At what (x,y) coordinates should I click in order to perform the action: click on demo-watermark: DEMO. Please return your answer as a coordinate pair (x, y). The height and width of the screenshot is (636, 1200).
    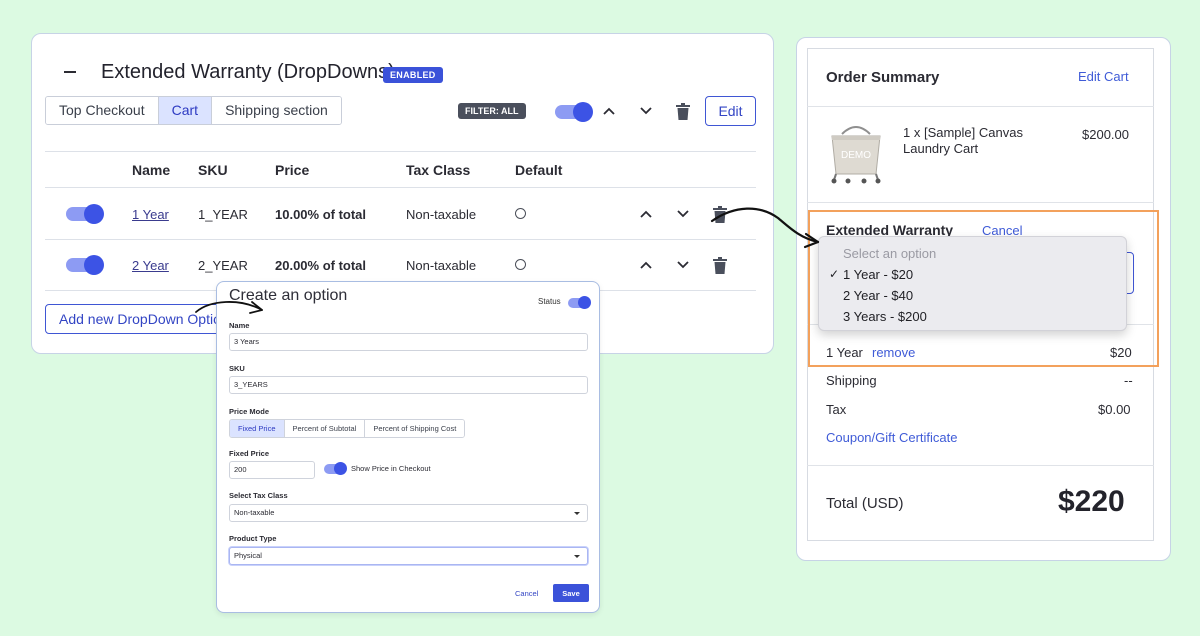
    Looking at the image, I should click on (856, 155).